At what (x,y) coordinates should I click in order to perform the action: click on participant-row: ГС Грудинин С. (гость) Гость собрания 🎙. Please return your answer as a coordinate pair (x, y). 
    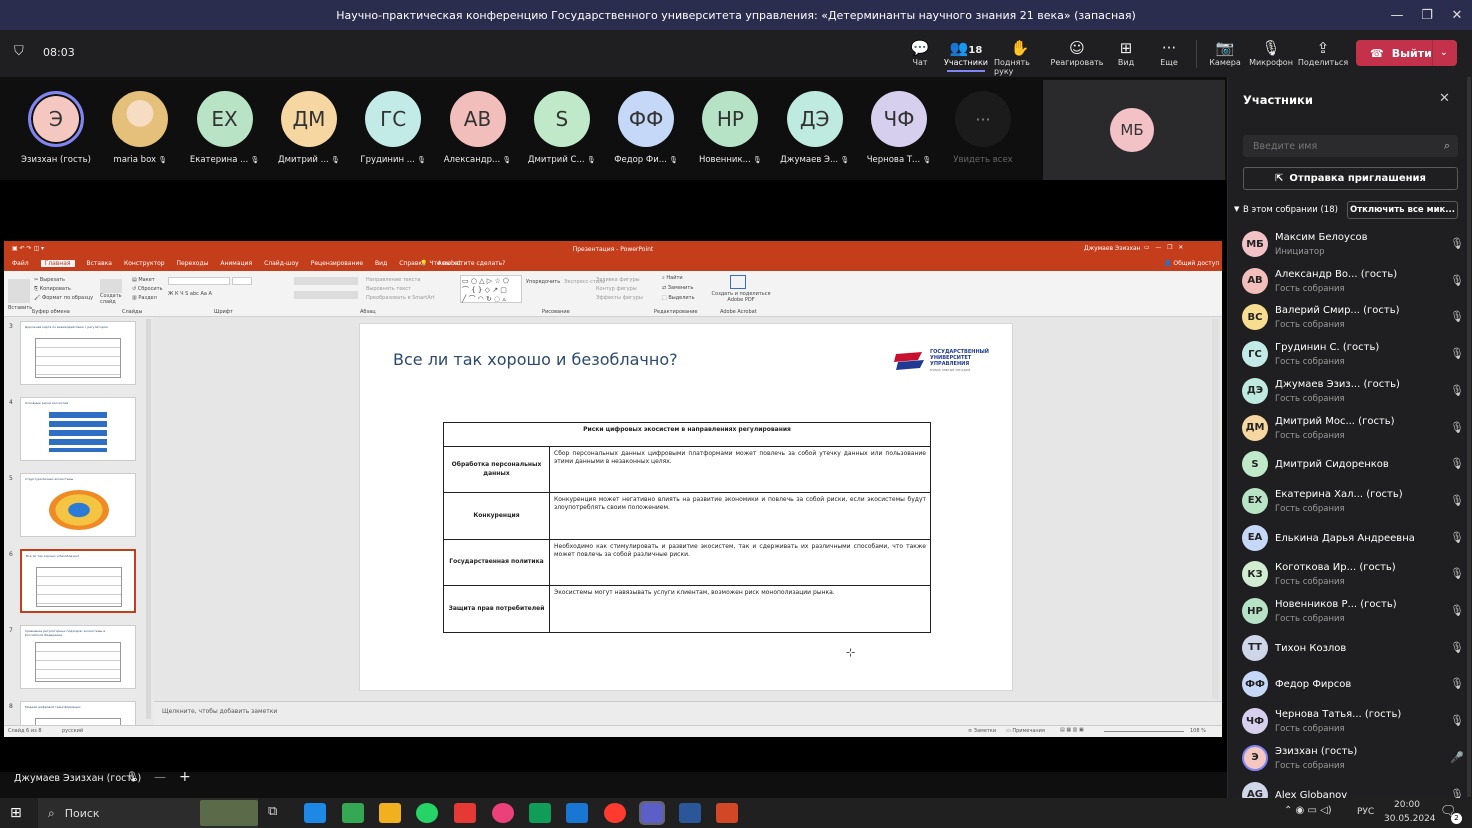
    Looking at the image, I should click on (1353, 355).